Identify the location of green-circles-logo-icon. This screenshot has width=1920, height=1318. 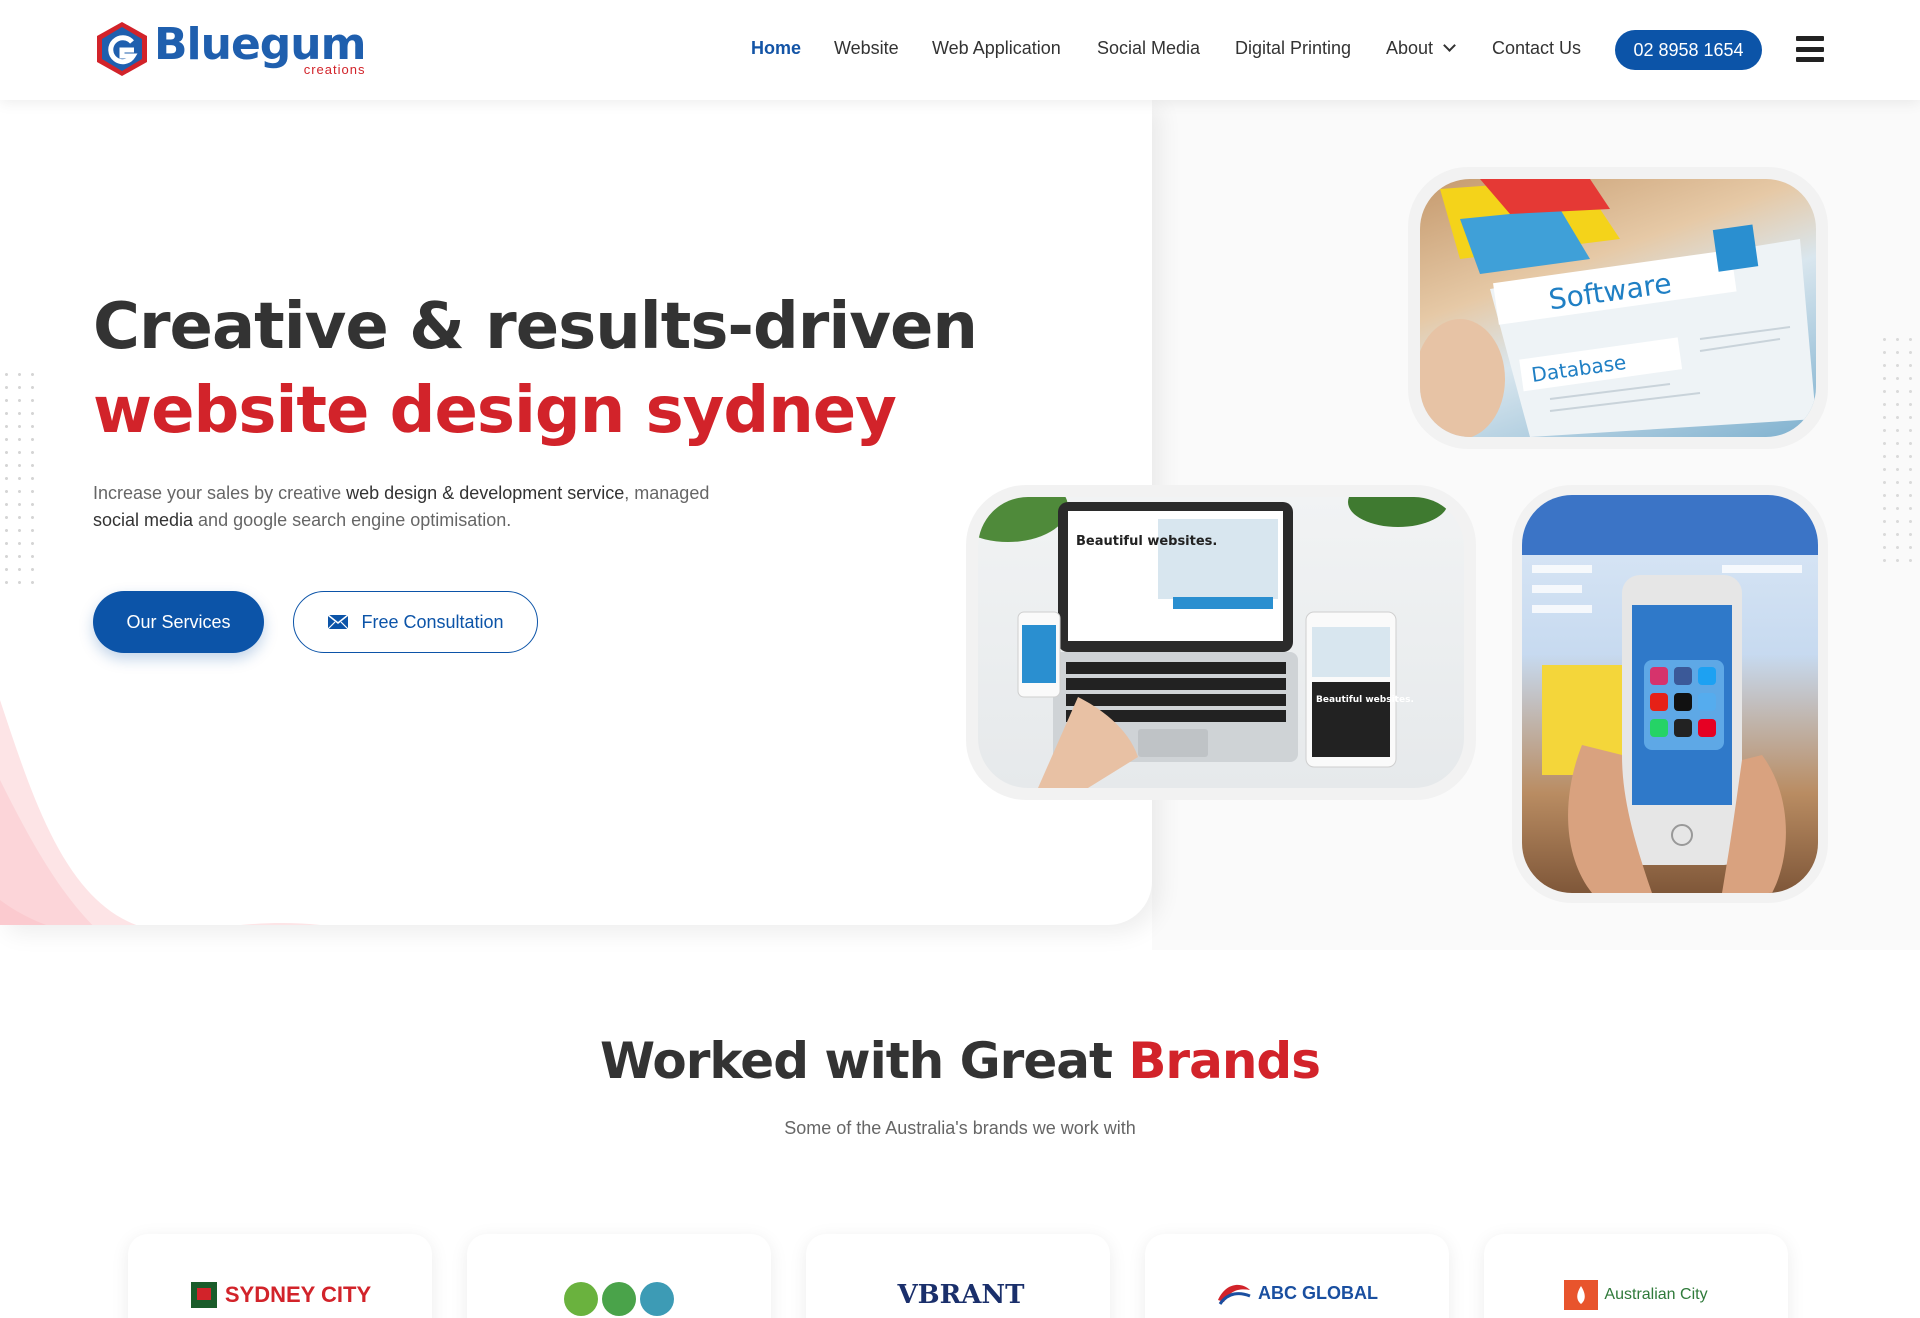
(619, 1299).